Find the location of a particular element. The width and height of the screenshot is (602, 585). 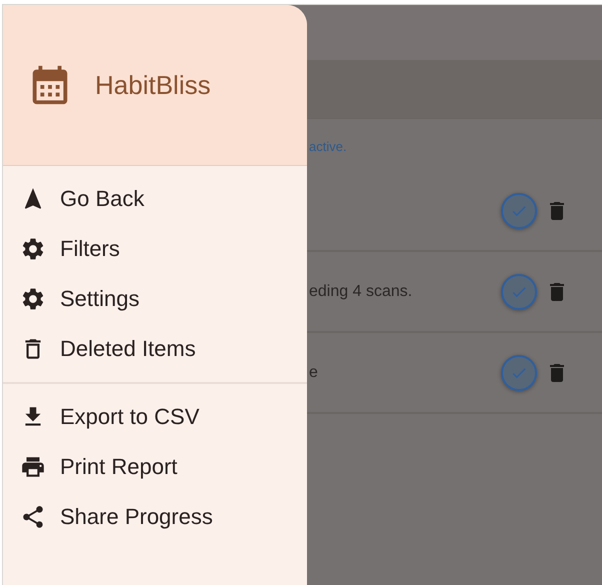

settings-icon is located at coordinates (33, 299).